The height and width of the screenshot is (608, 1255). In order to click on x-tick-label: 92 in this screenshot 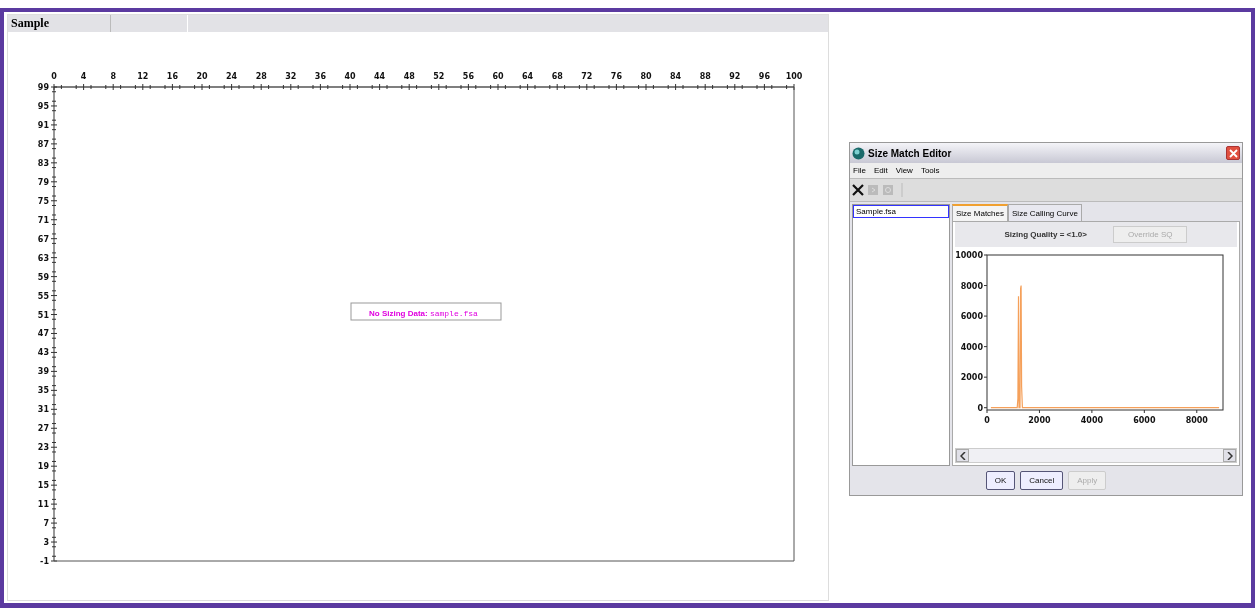, I will do `click(735, 76)`.